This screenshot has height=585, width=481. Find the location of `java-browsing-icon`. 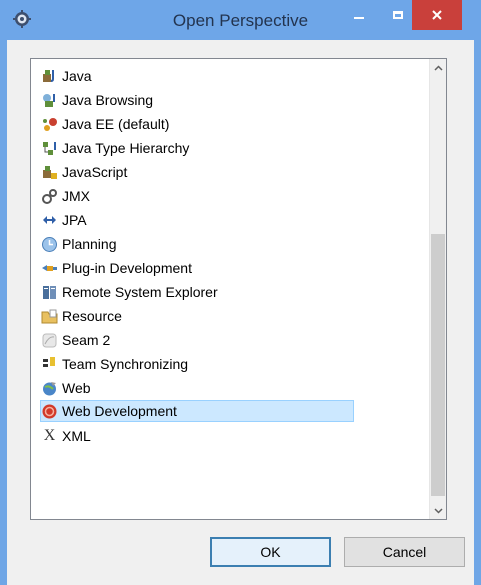

java-browsing-icon is located at coordinates (49, 100).